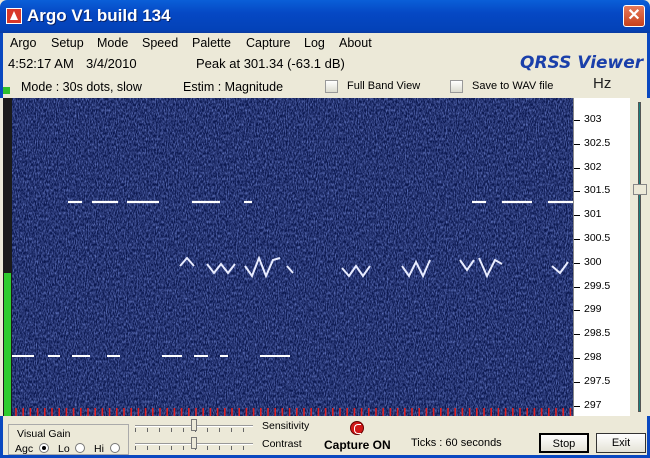 This screenshot has height=458, width=650. What do you see at coordinates (593, 261) in the screenshot?
I see `scale-tick-label: 300` at bounding box center [593, 261].